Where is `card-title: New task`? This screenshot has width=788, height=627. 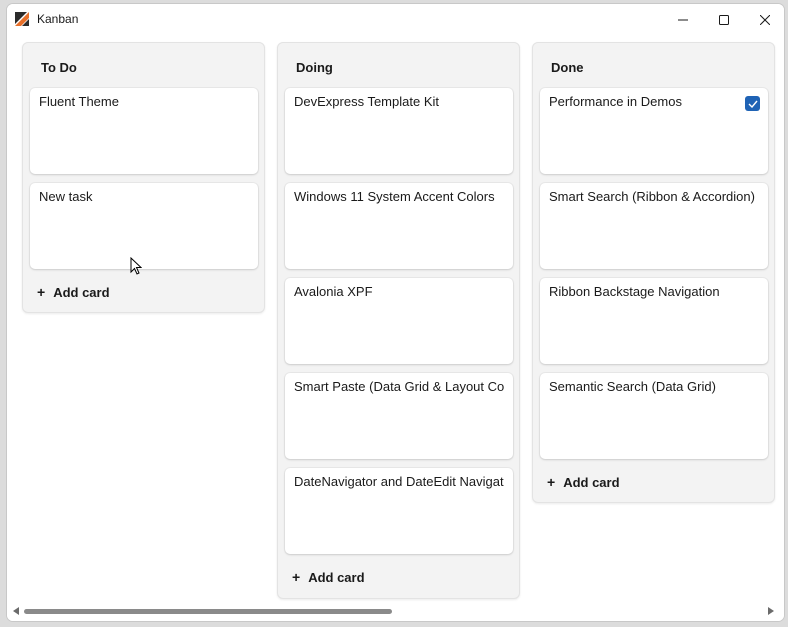 card-title: New task is located at coordinates (66, 196).